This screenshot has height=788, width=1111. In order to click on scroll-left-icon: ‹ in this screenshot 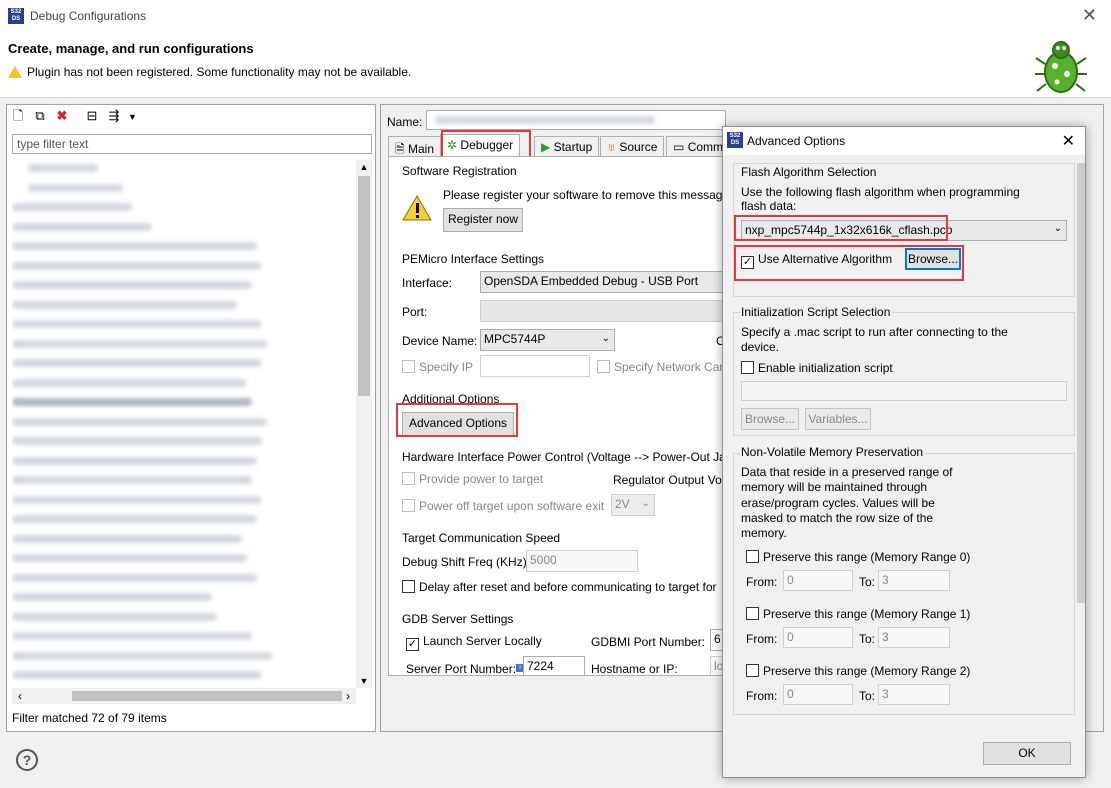, I will do `click(20, 696)`.